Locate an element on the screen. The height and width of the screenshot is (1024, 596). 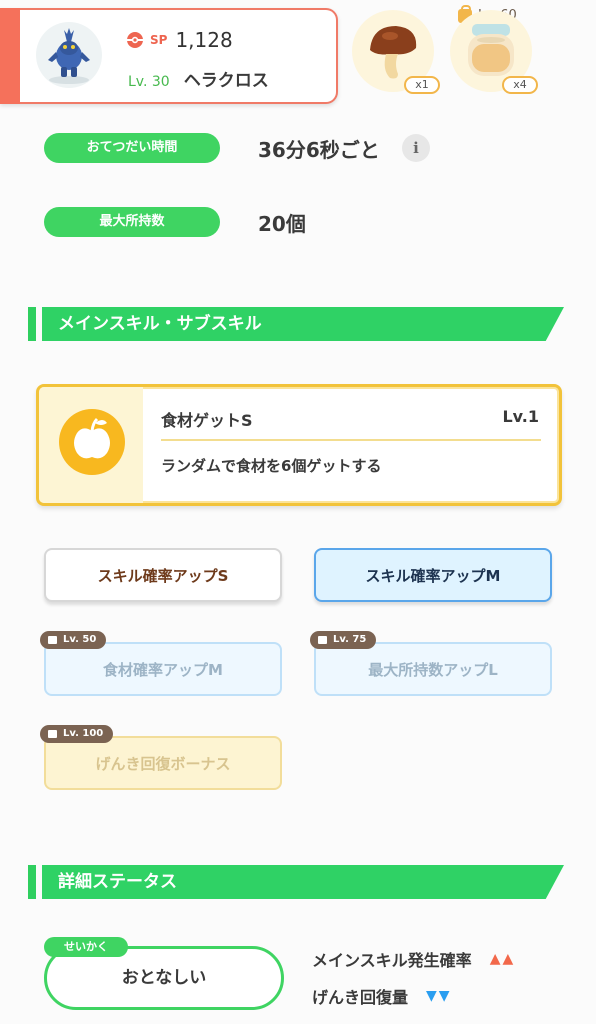
sub-skill-lock-tag: Lv. 75 is located at coordinates (343, 640).